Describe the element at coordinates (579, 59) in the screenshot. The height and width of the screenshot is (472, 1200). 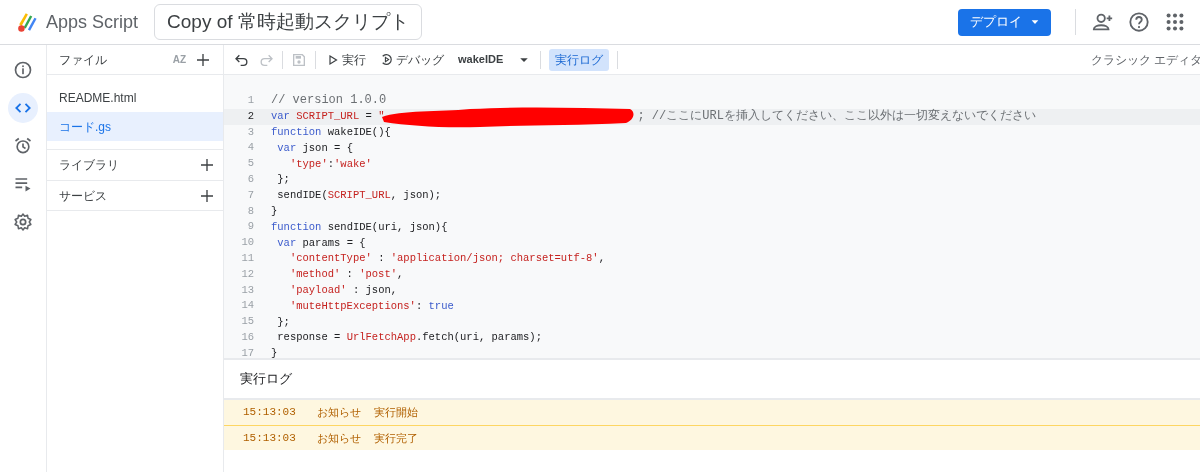
I see `execution-log-toggle: 実行ログ` at that location.